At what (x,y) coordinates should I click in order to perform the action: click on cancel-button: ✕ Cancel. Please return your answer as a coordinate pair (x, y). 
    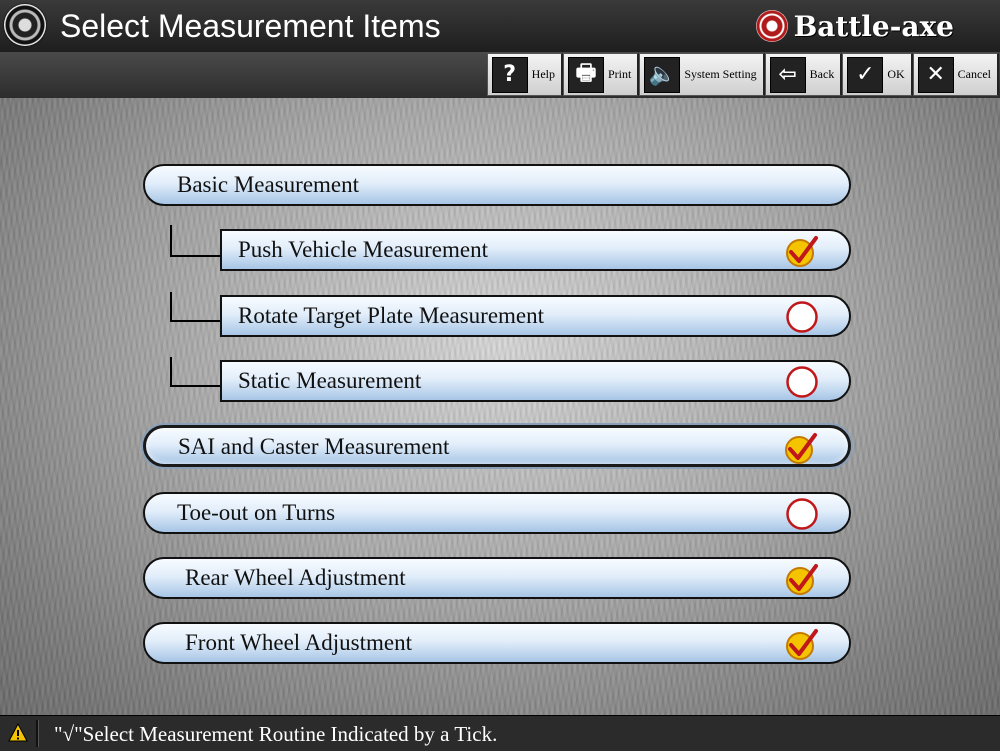
    Looking at the image, I should click on (955, 74).